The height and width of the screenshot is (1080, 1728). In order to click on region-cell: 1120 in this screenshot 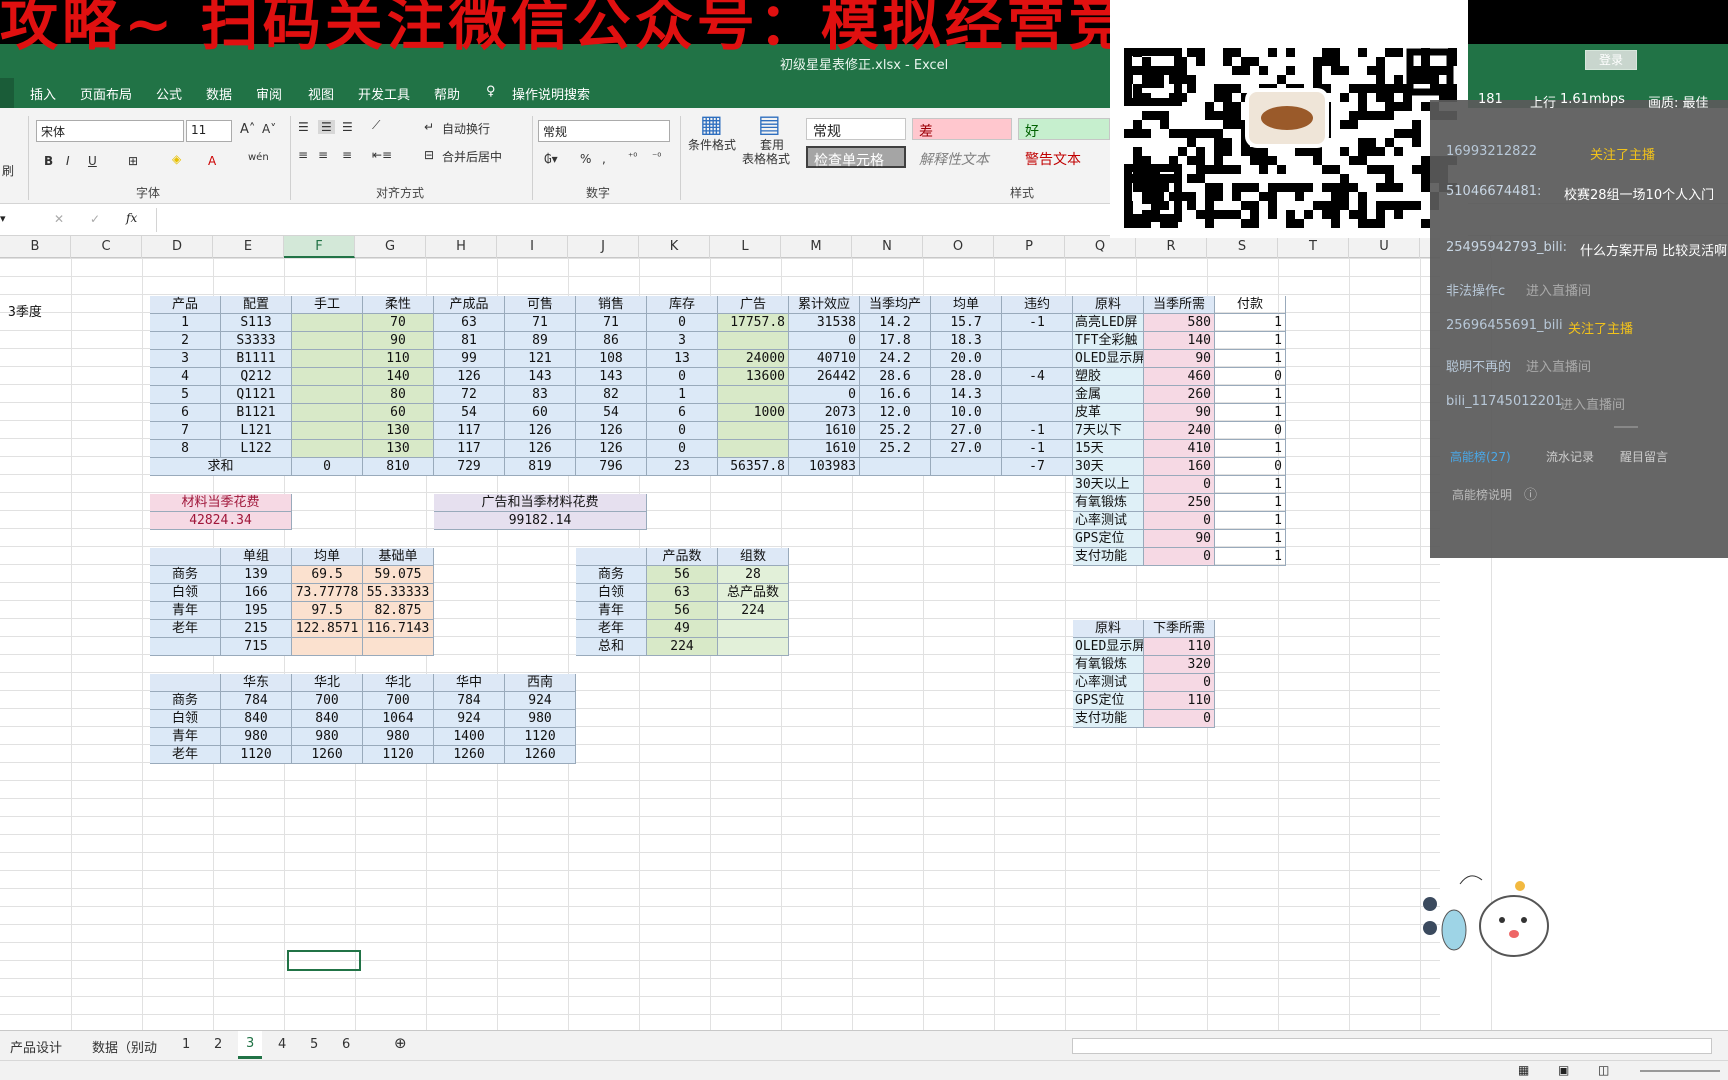, I will do `click(540, 737)`.